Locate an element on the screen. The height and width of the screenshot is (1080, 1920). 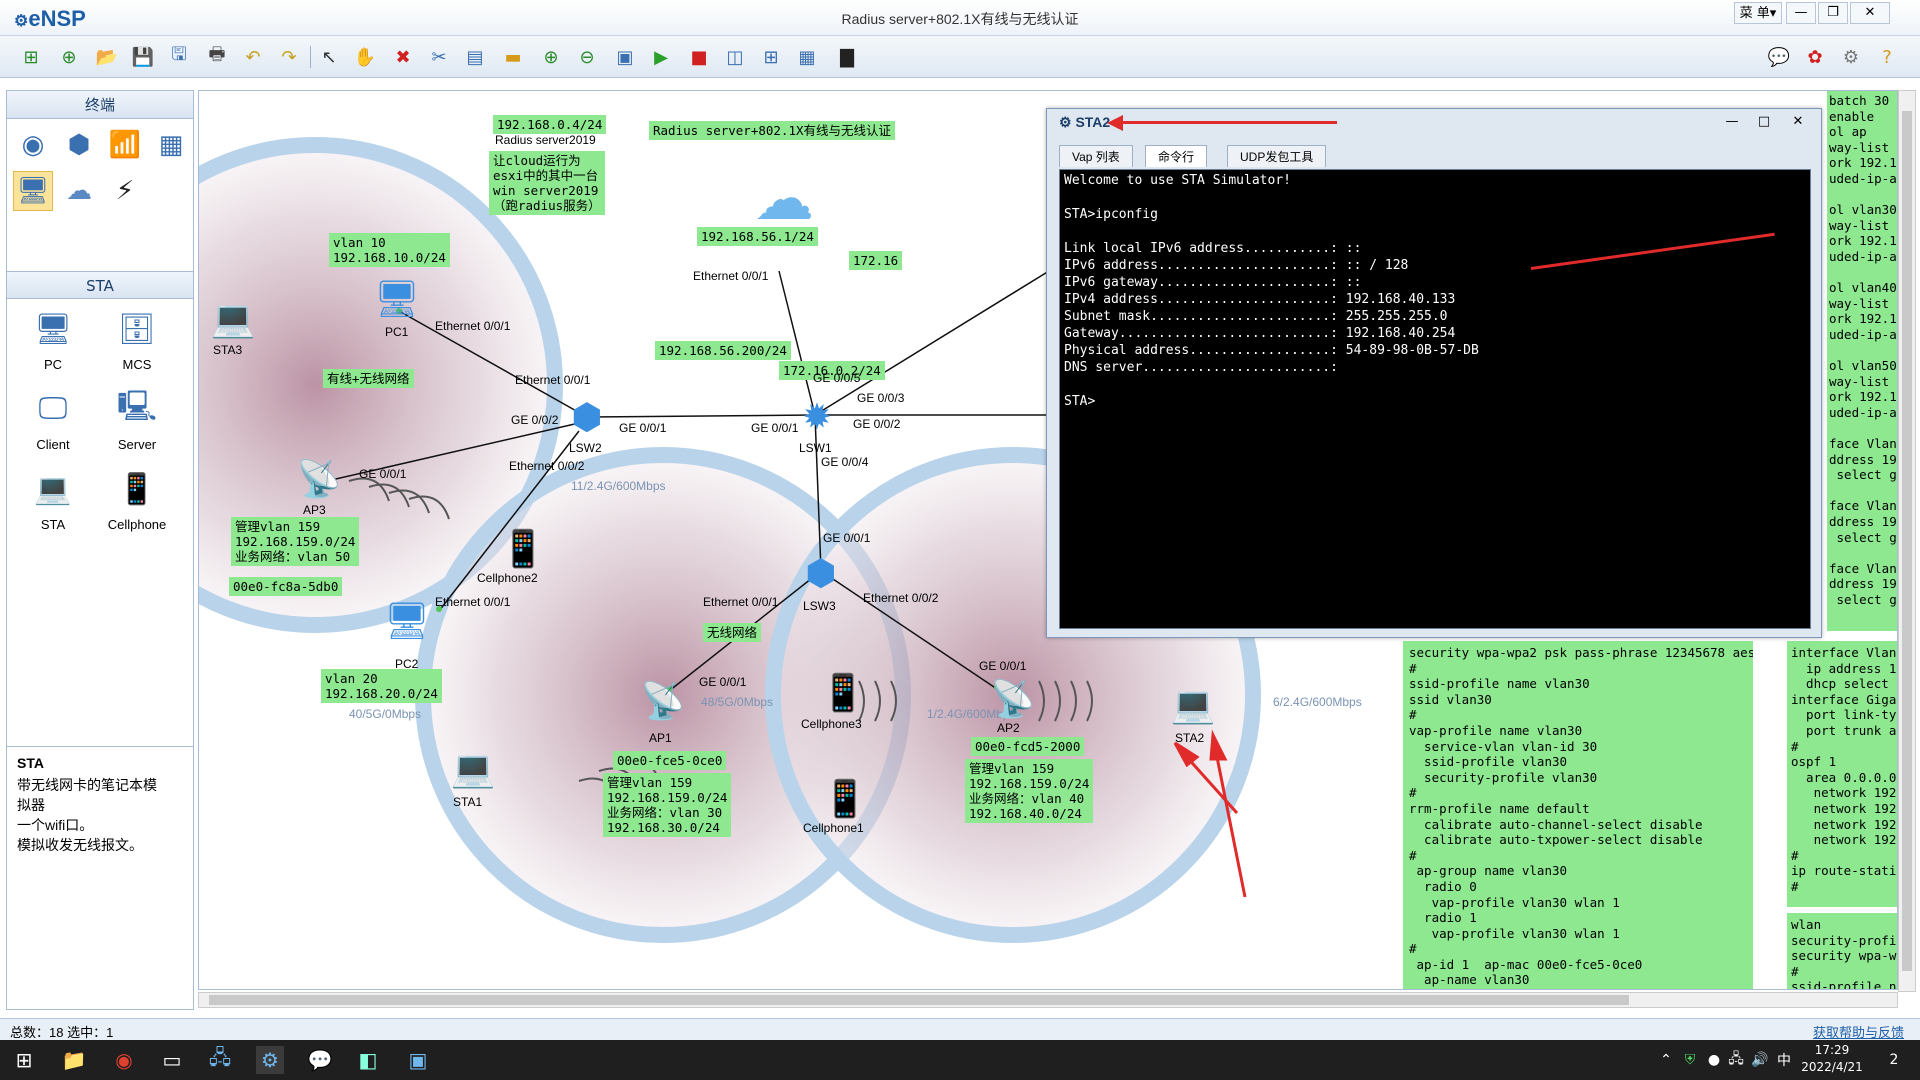
terminal-category-icon: 🖥 is located at coordinates (33, 191).